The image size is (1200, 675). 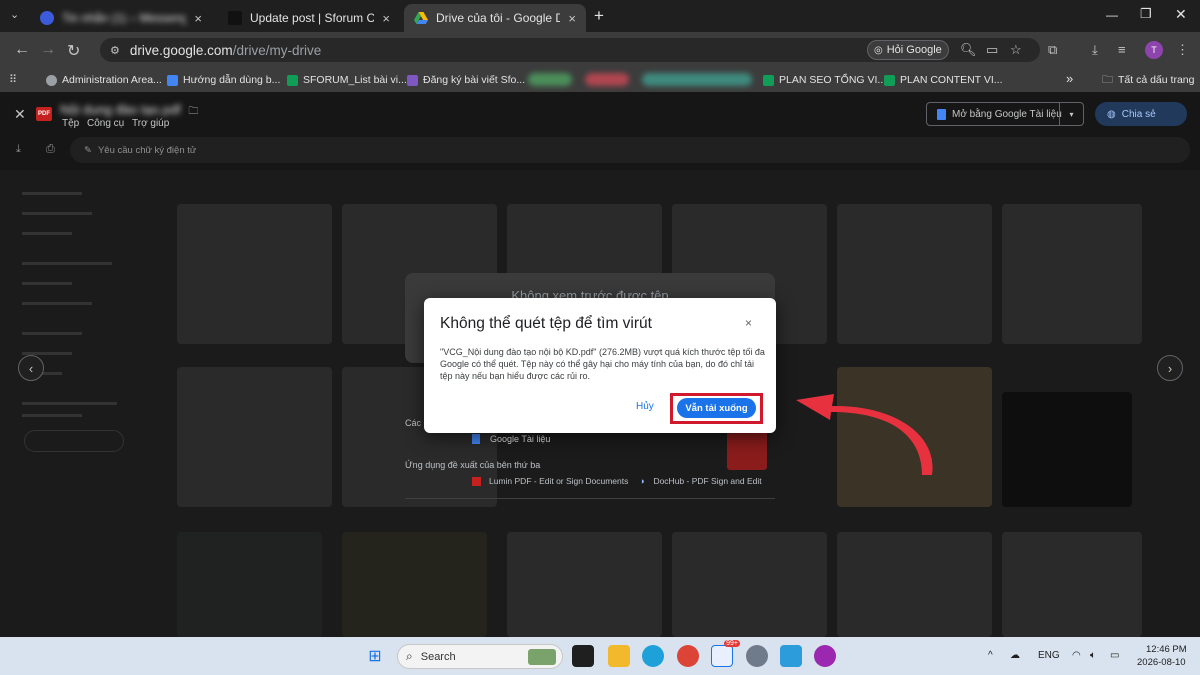 What do you see at coordinates (542, 656) in the screenshot?
I see `search-highlight-icon` at bounding box center [542, 656].